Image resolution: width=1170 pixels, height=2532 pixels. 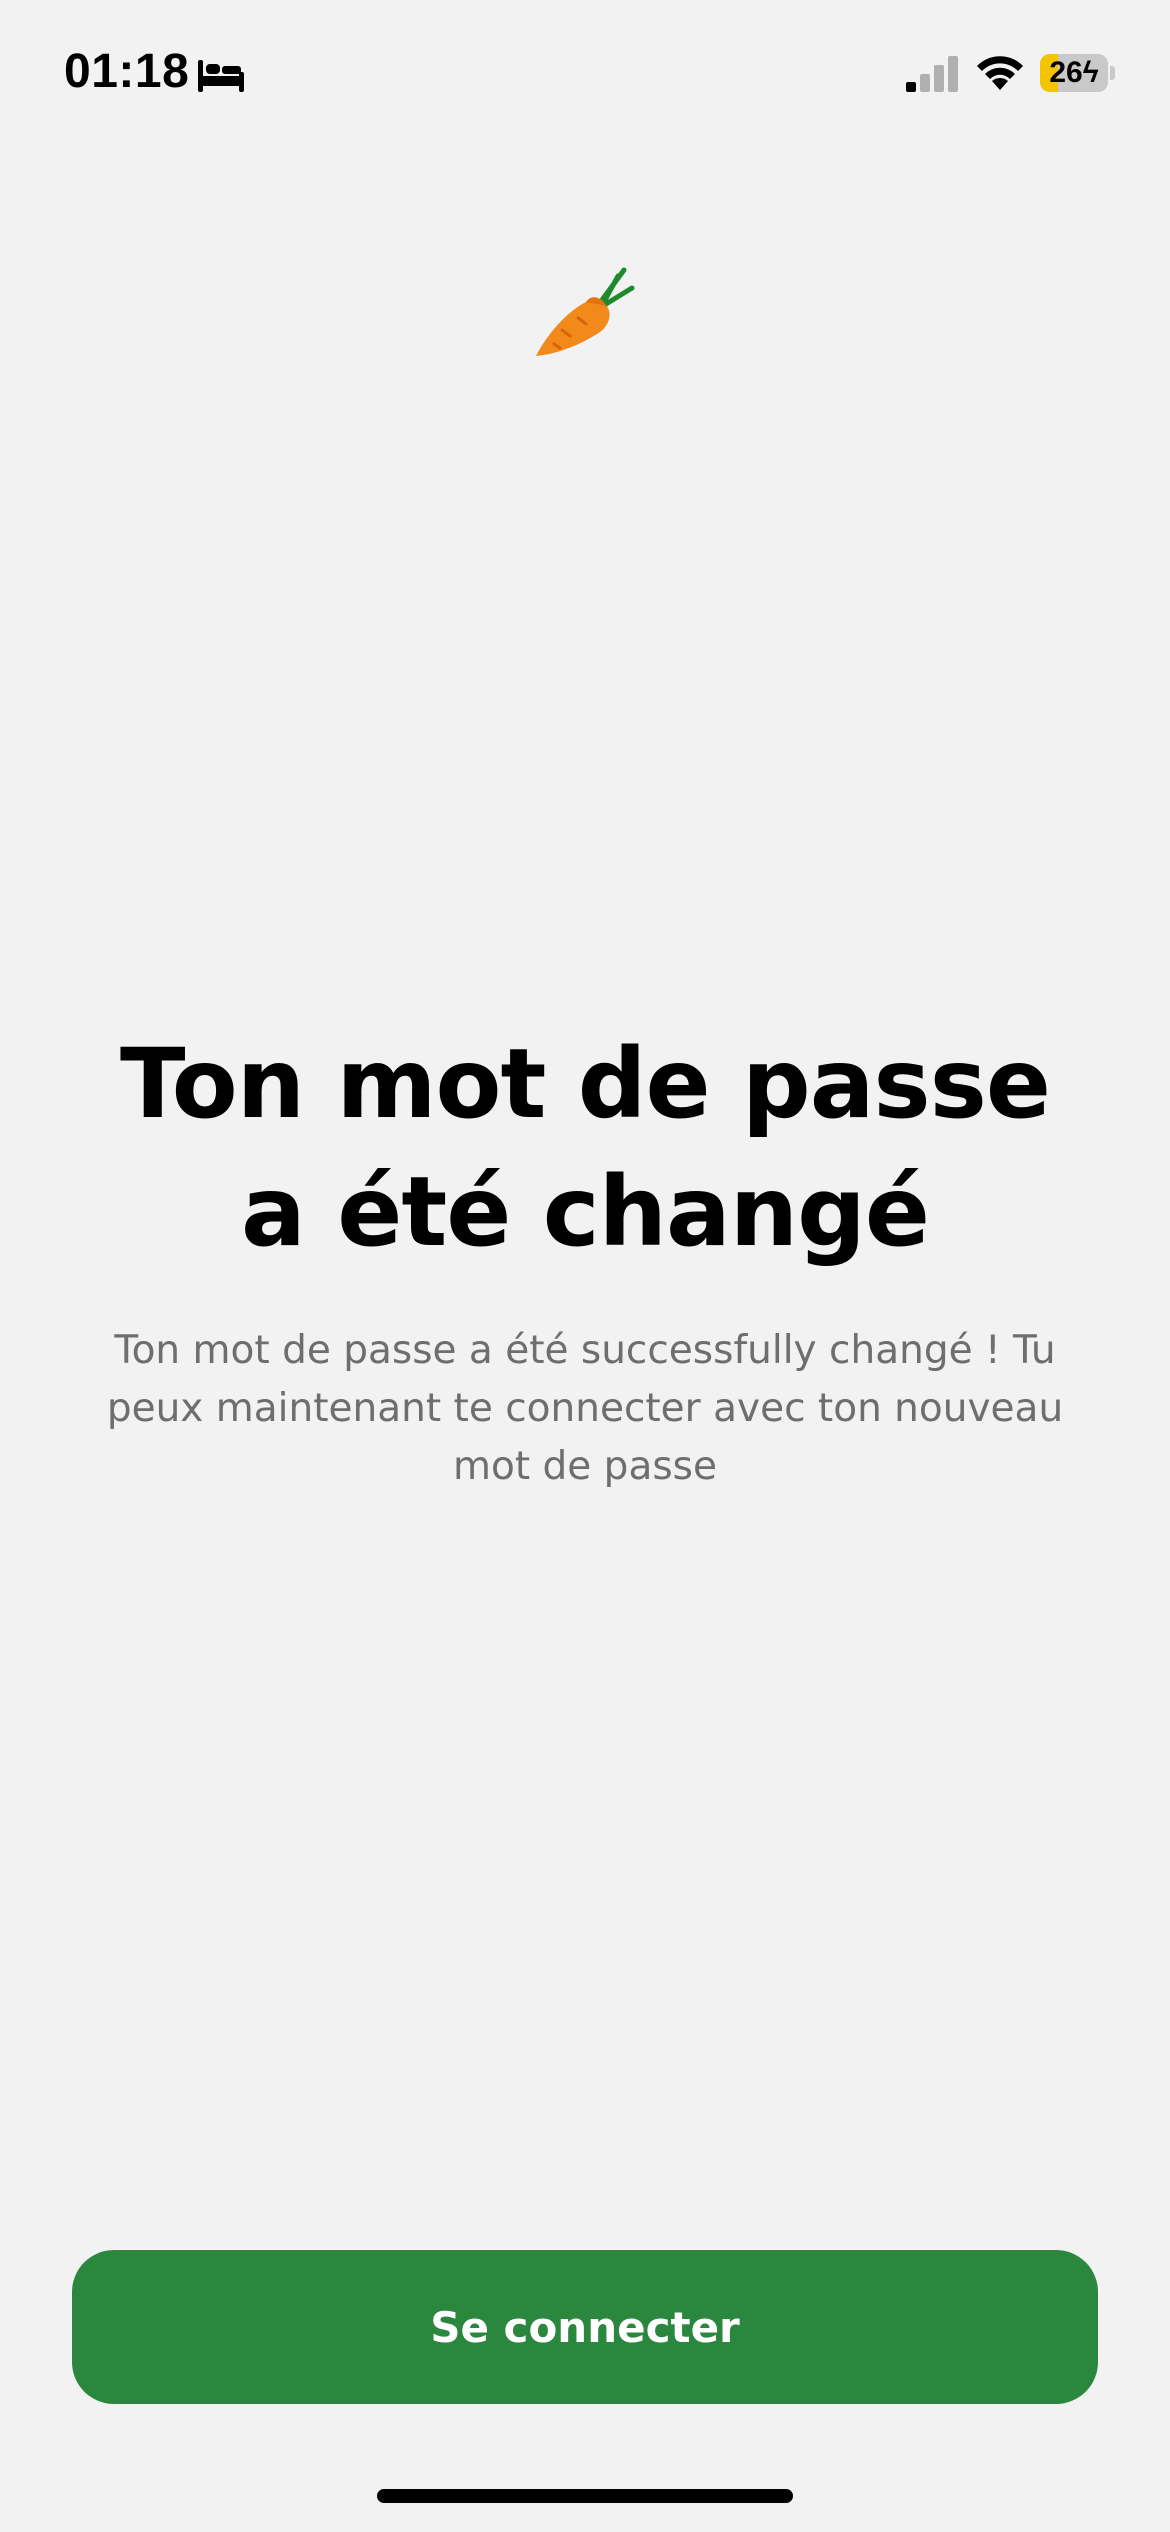 I want to click on bed-icon, so click(x=221, y=76).